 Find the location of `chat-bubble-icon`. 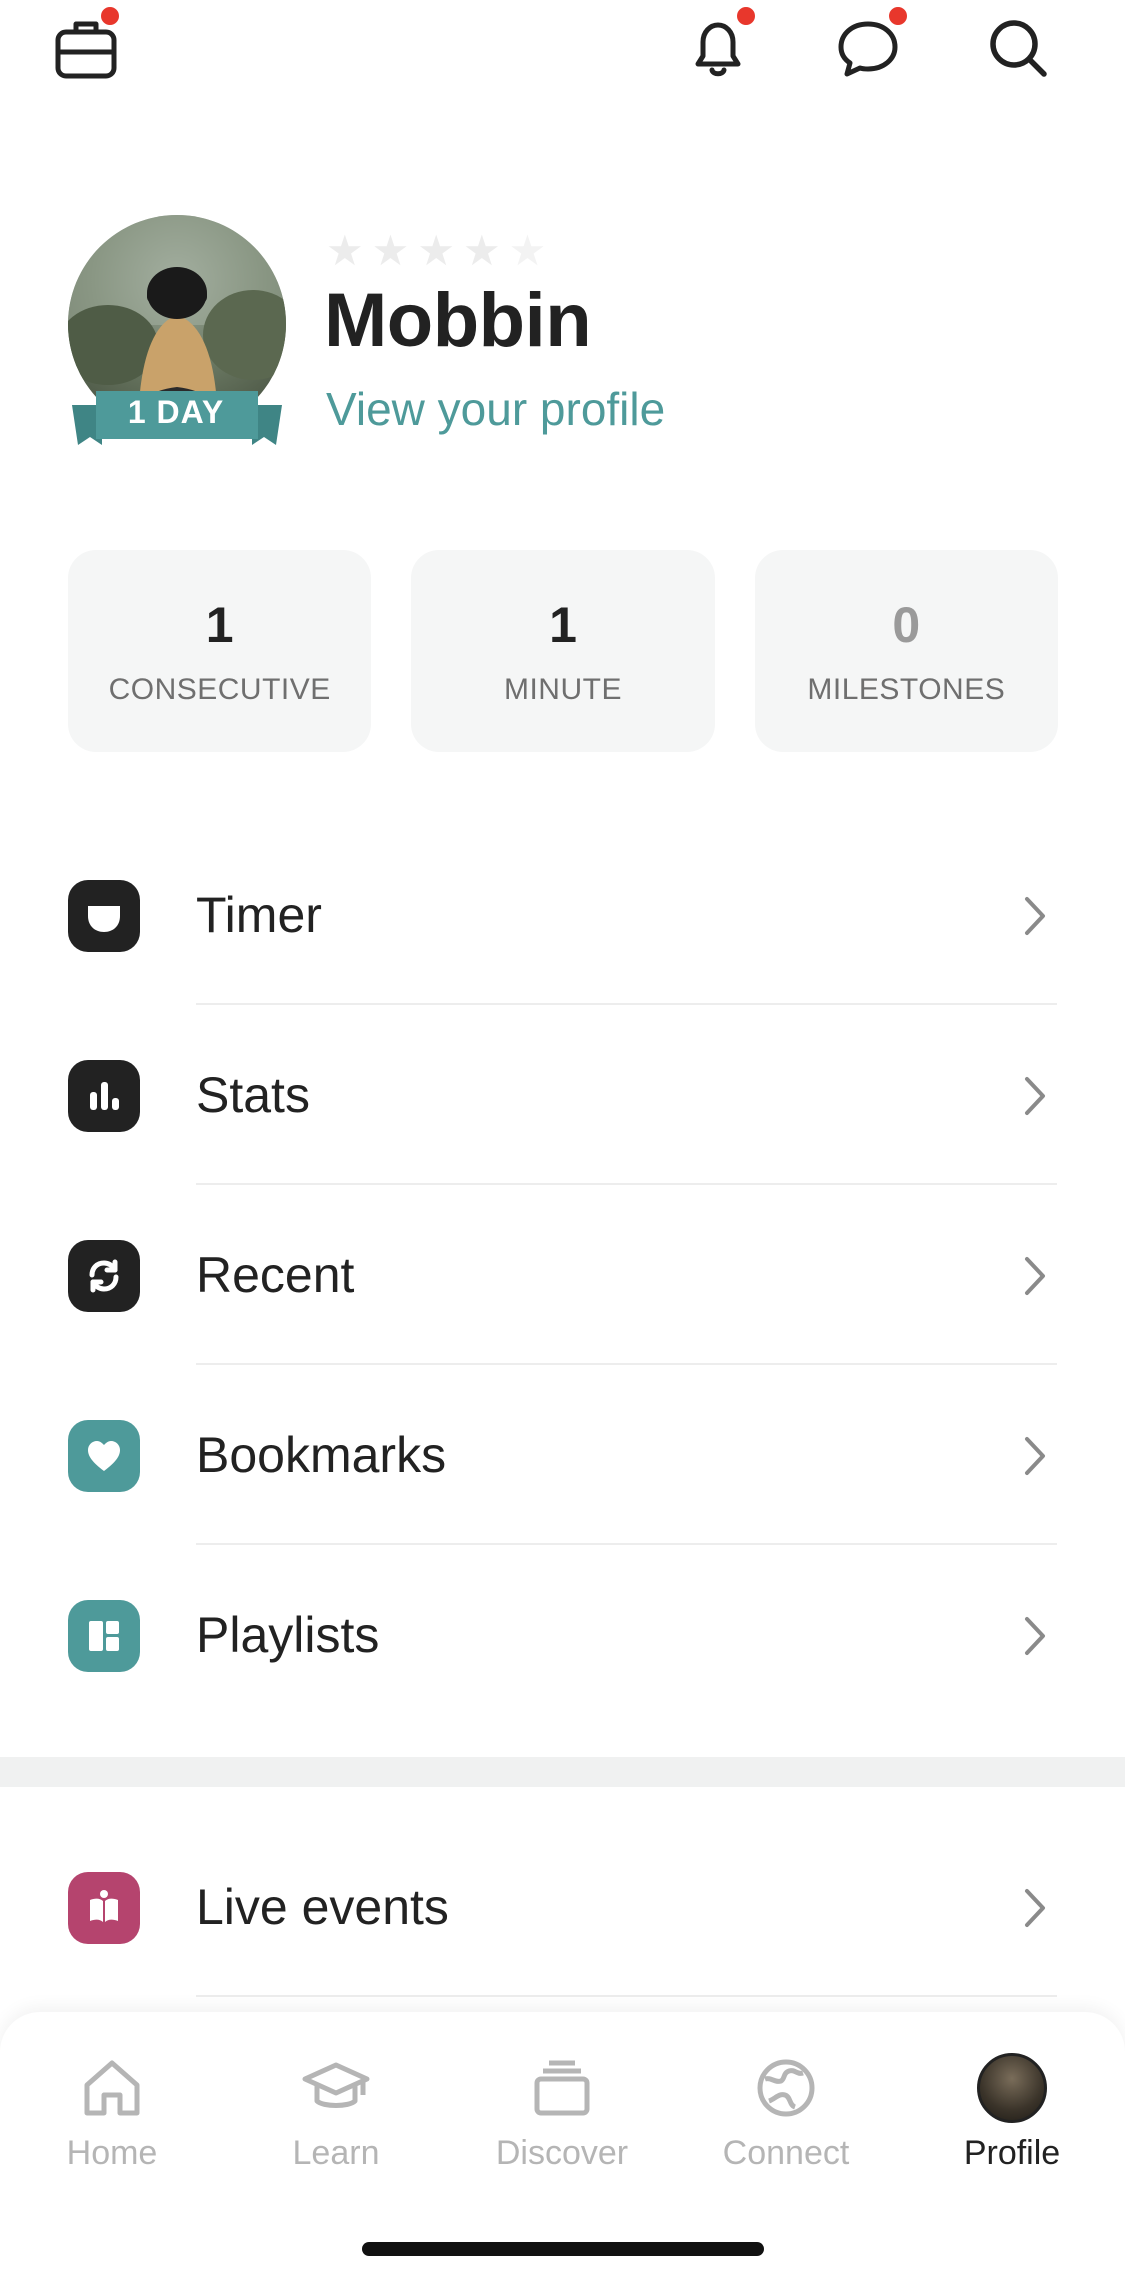

chat-bubble-icon is located at coordinates (868, 47).